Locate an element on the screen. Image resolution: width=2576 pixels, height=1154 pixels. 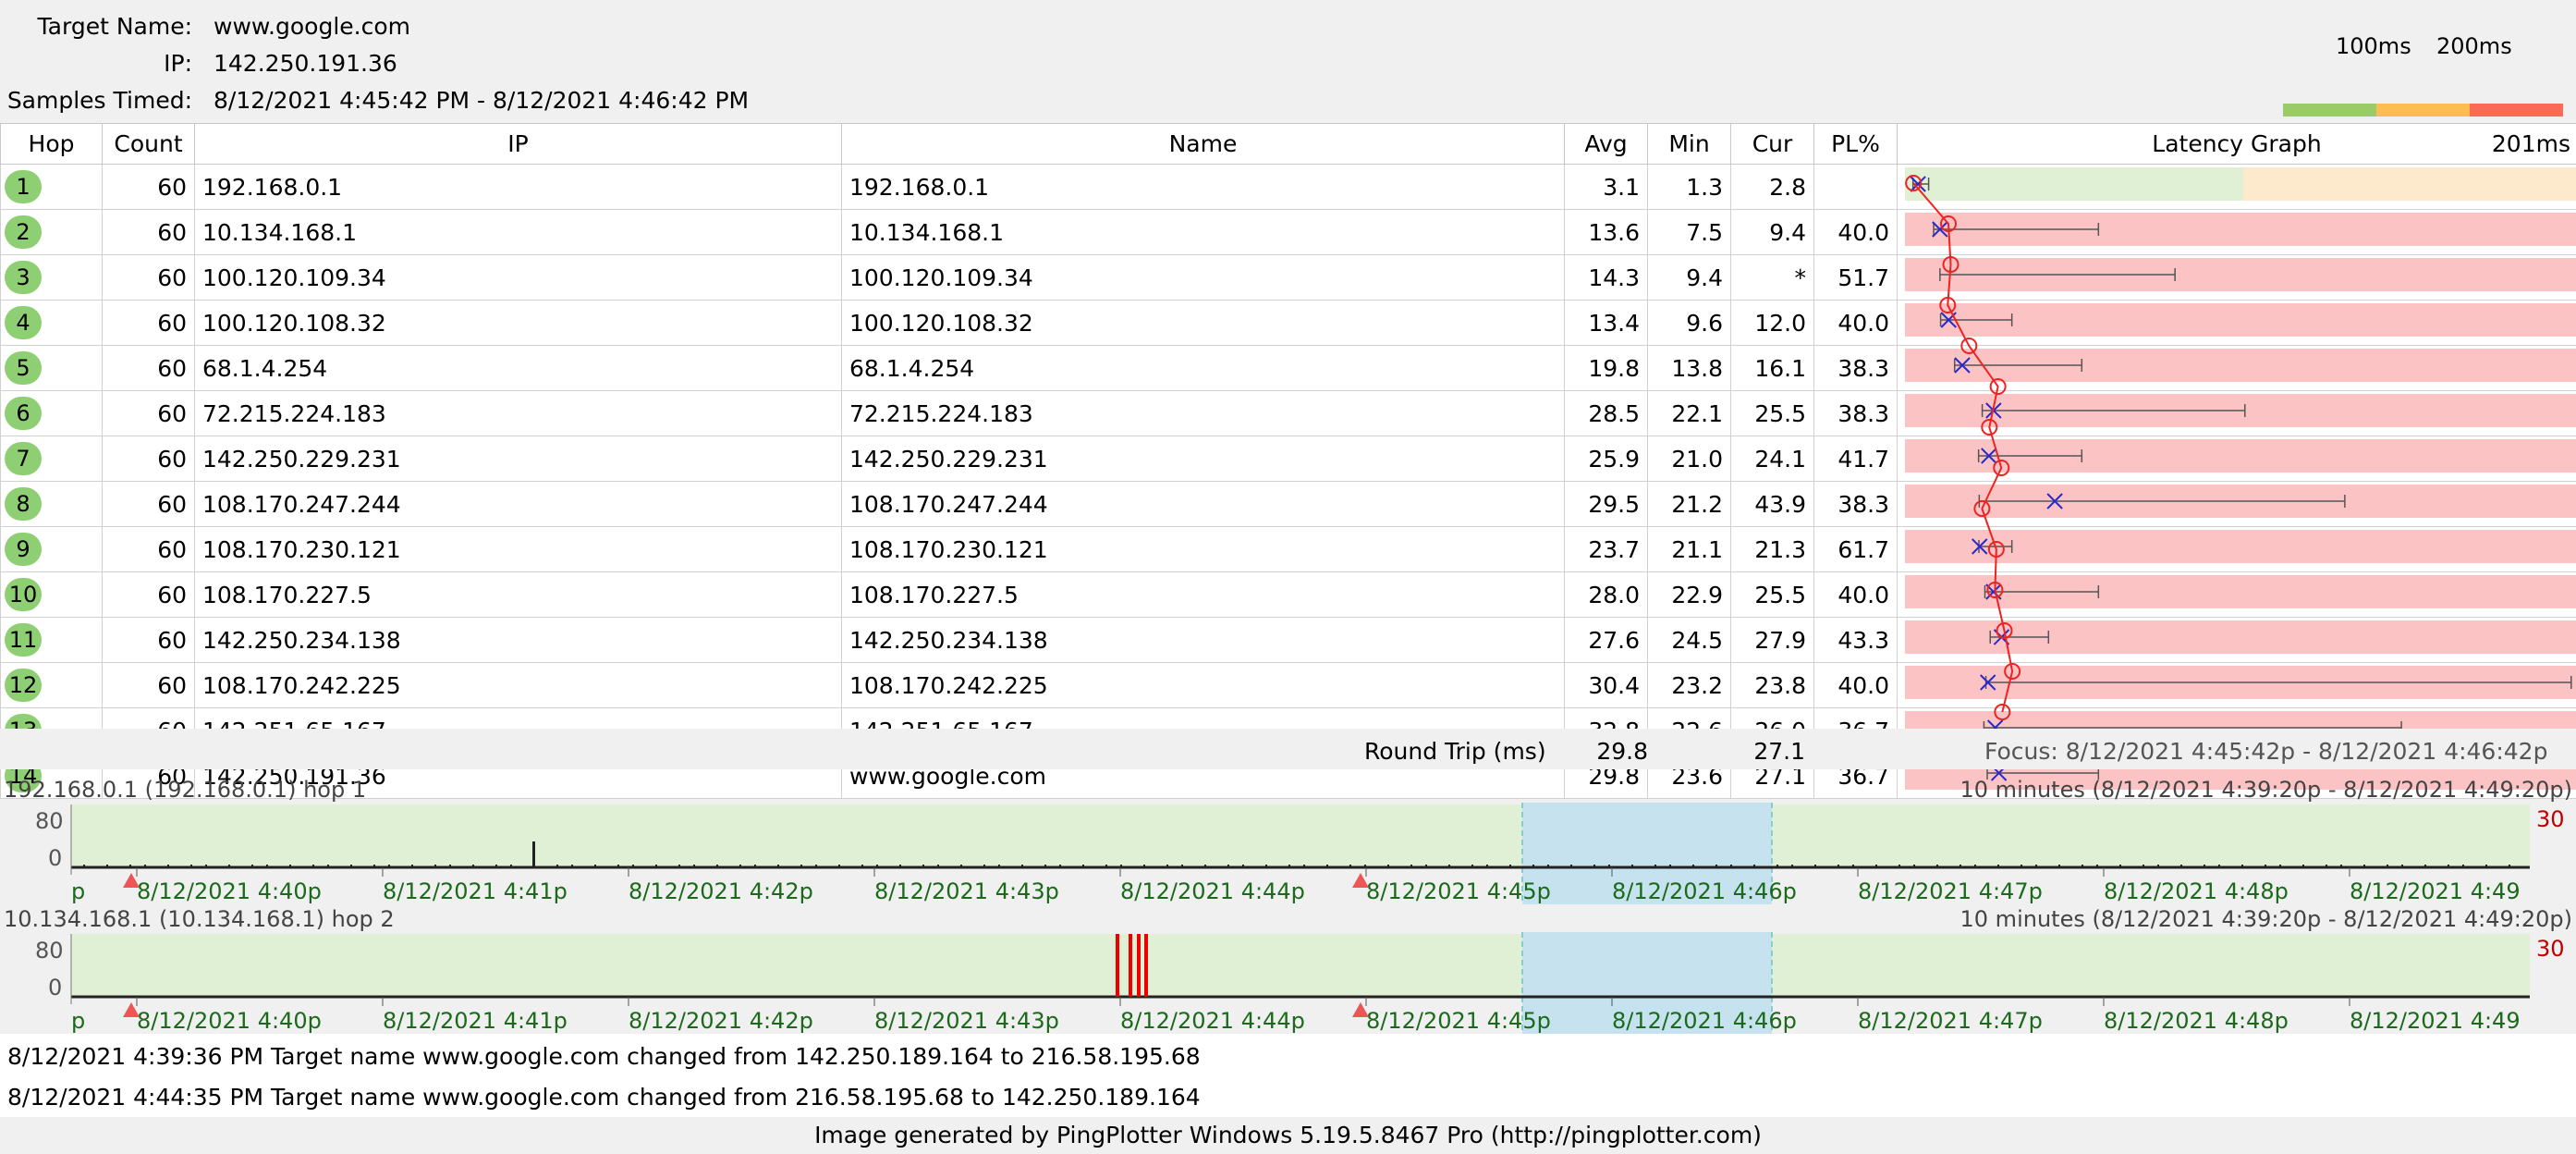
min-cell: 24.5 is located at coordinates (1689, 640).